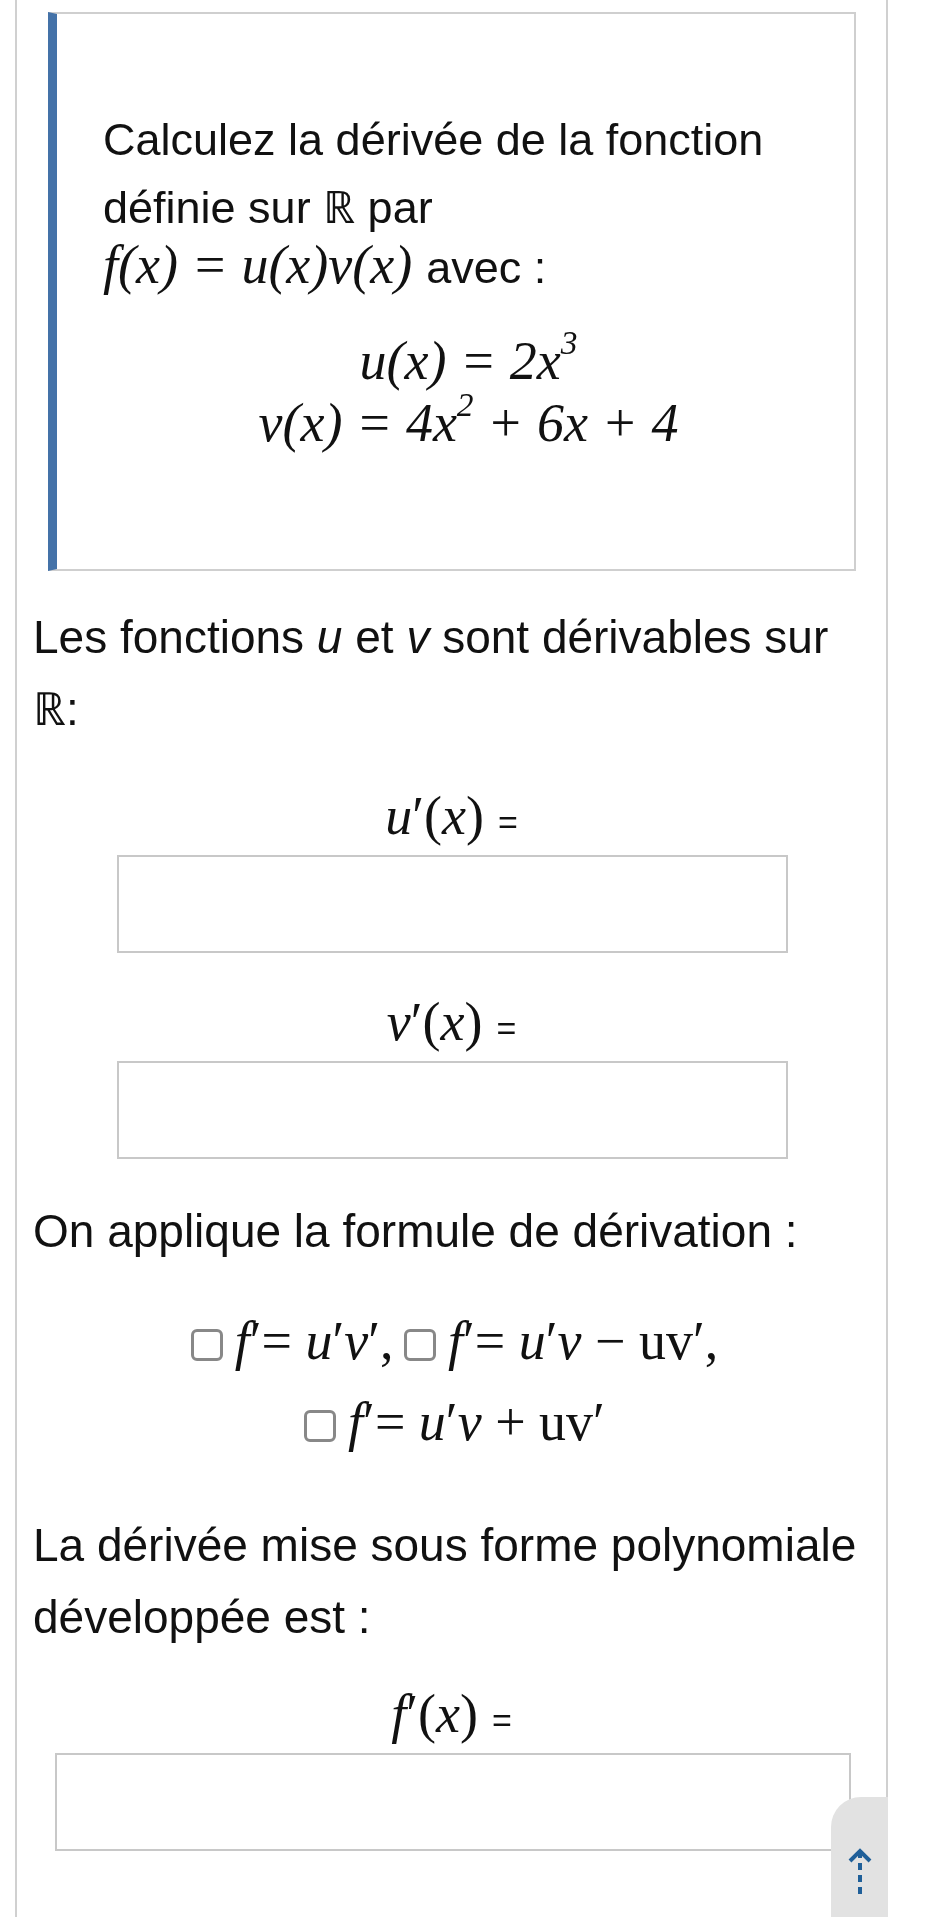 This screenshot has width=925, height=1917. Describe the element at coordinates (416, 1231) in the screenshot. I see `prompt-text: On applique la formule de dérivation :` at that location.